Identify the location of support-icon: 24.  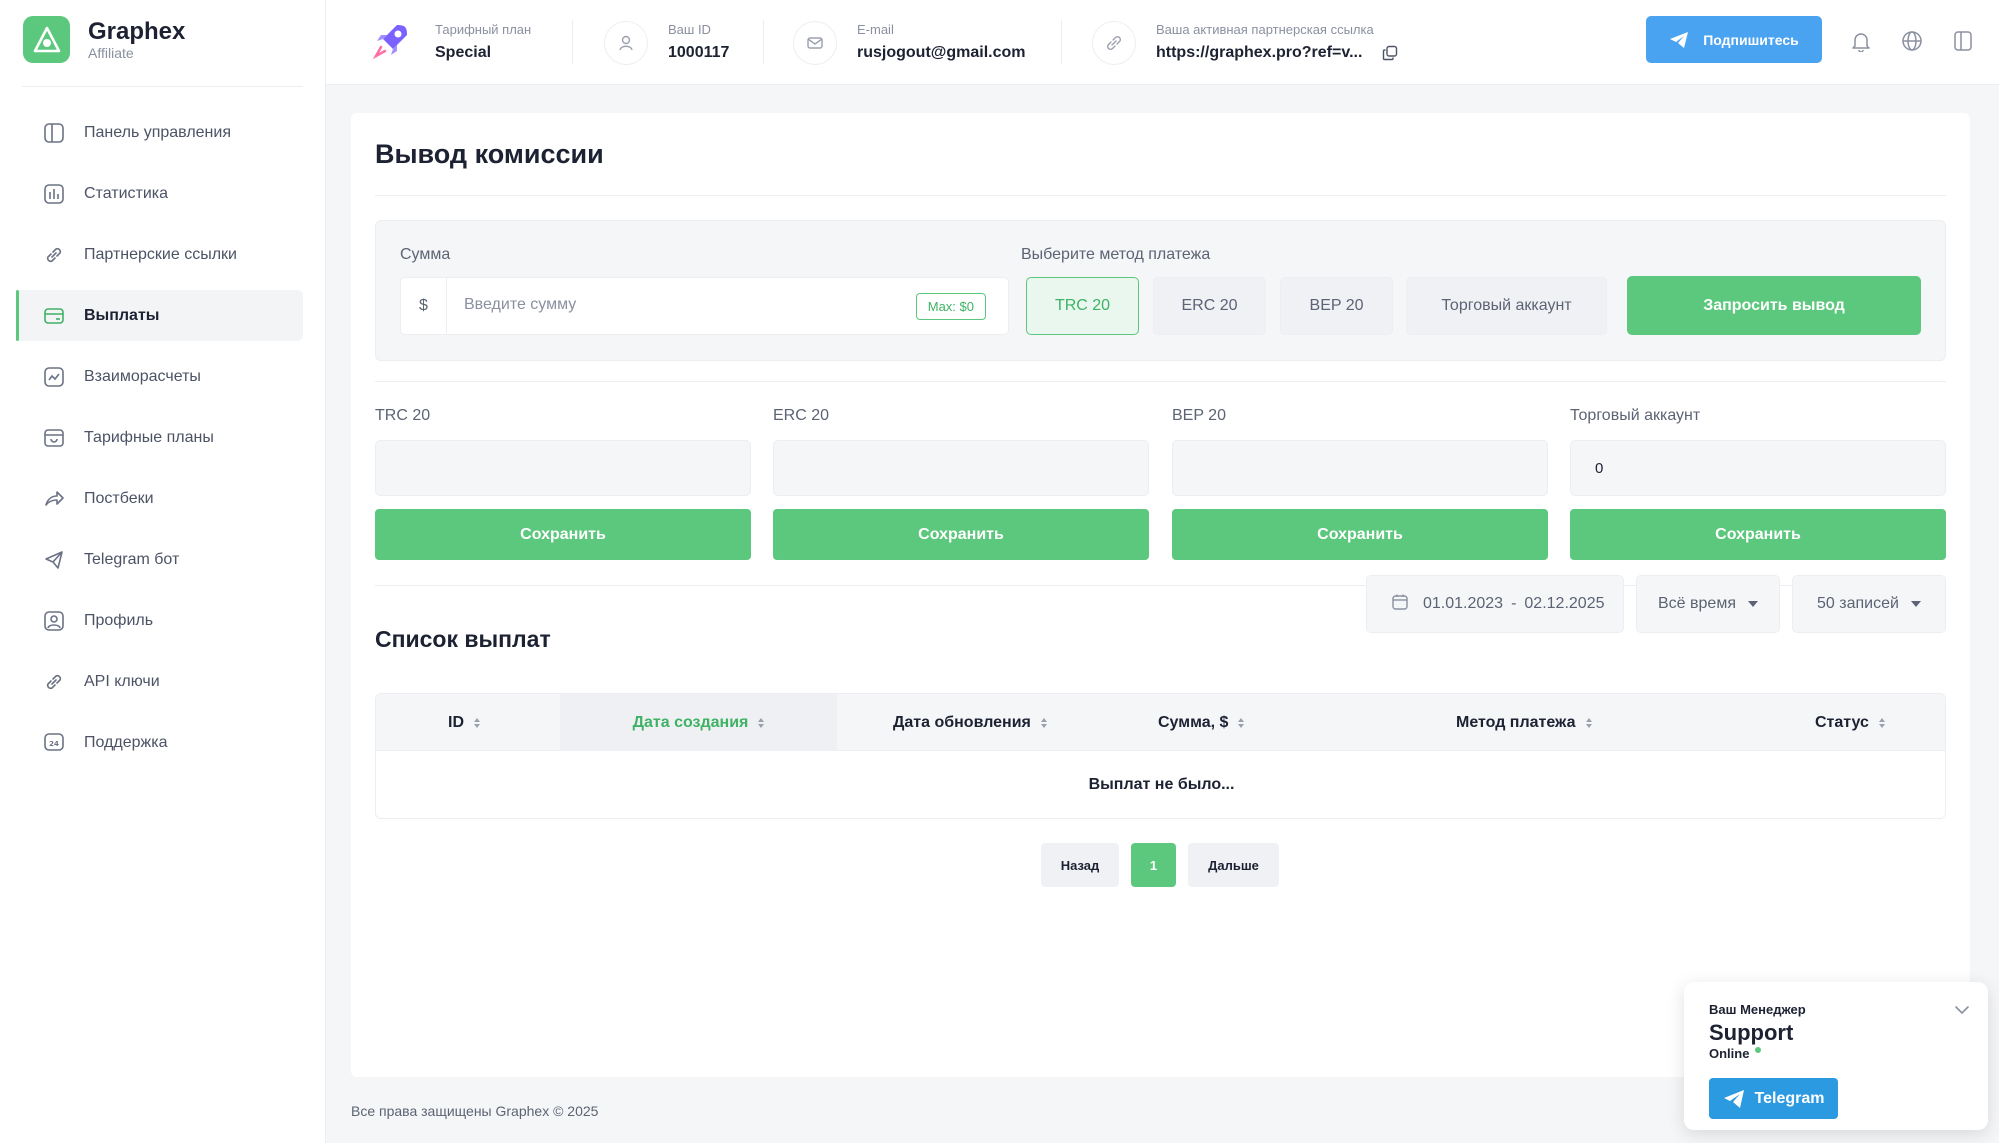
(54, 743).